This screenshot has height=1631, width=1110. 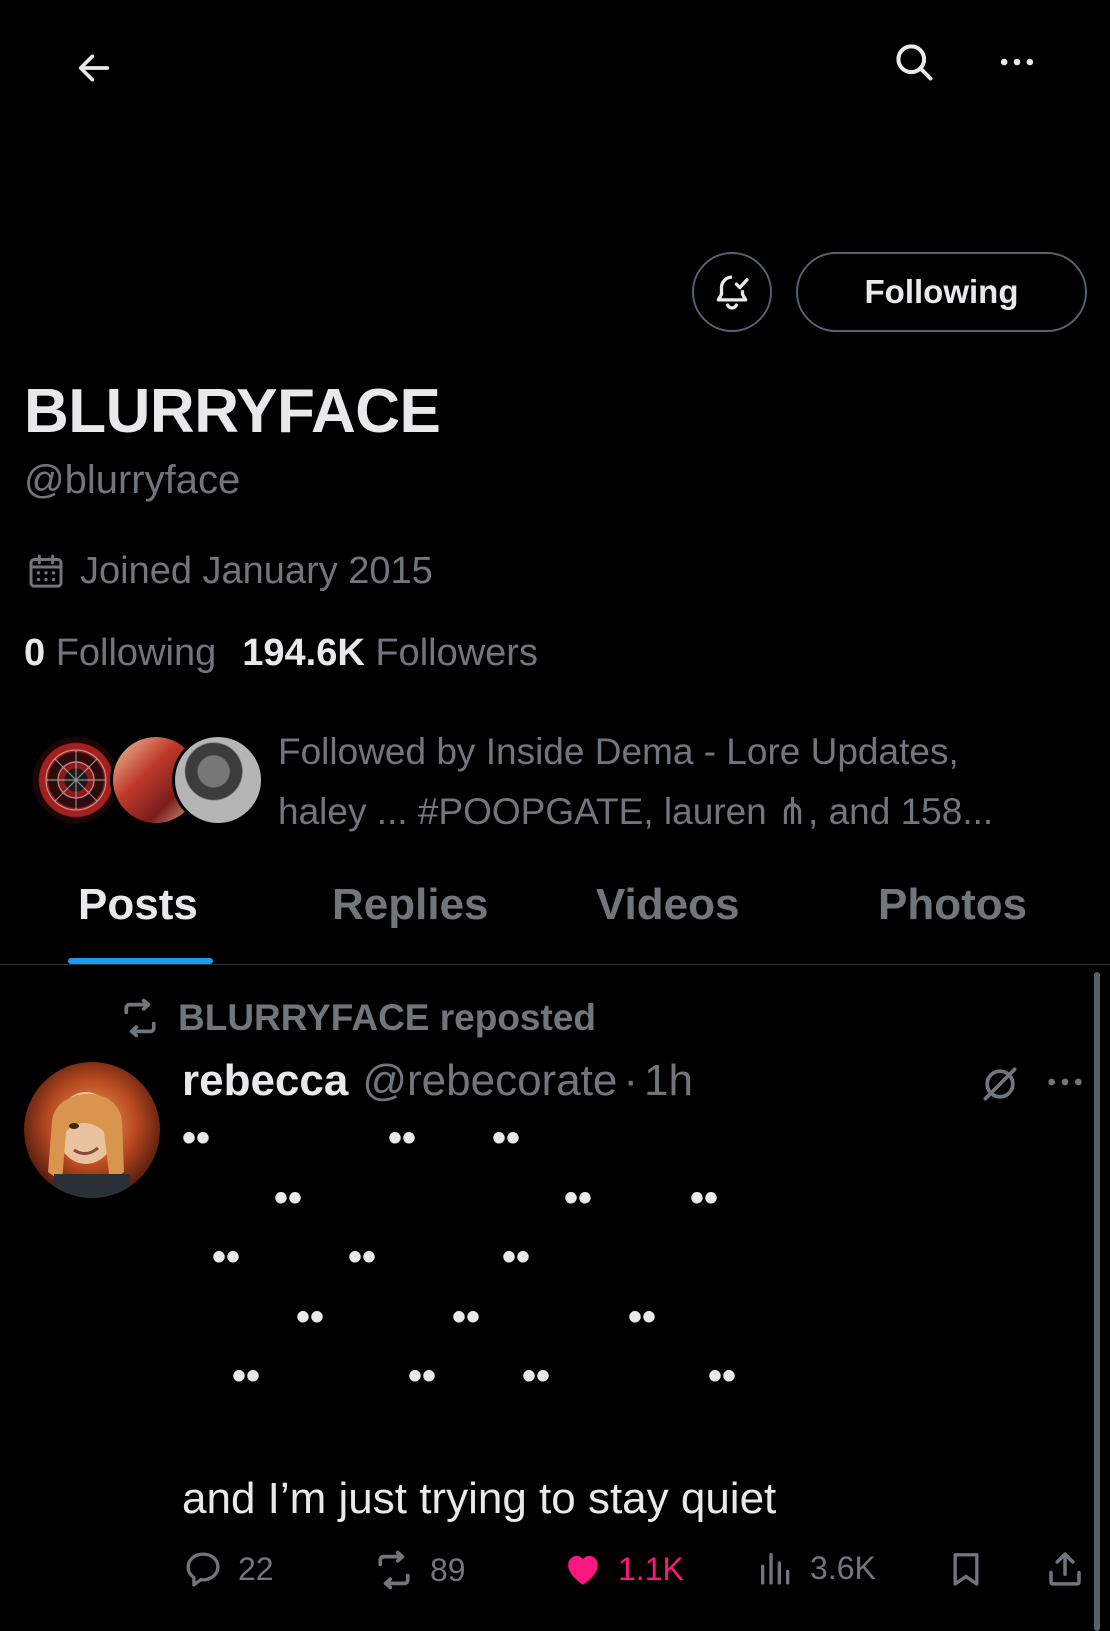 I want to click on tab-photos: Photos, so click(x=952, y=905).